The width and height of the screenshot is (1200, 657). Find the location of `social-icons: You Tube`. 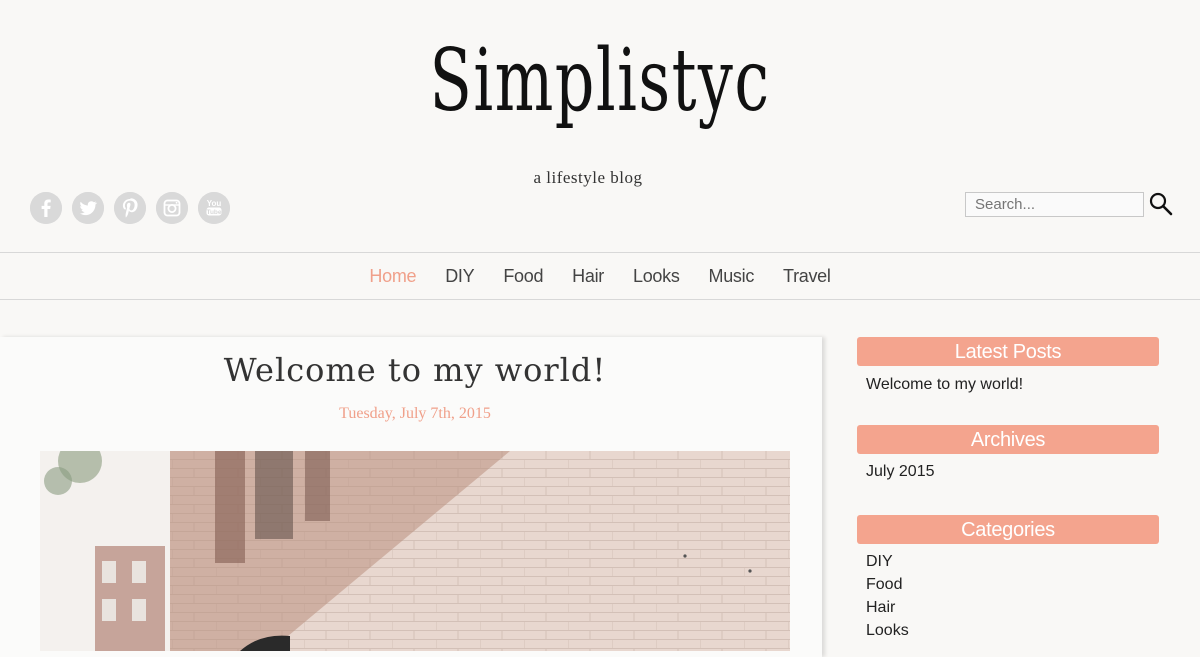

social-icons: You Tube is located at coordinates (130, 208).